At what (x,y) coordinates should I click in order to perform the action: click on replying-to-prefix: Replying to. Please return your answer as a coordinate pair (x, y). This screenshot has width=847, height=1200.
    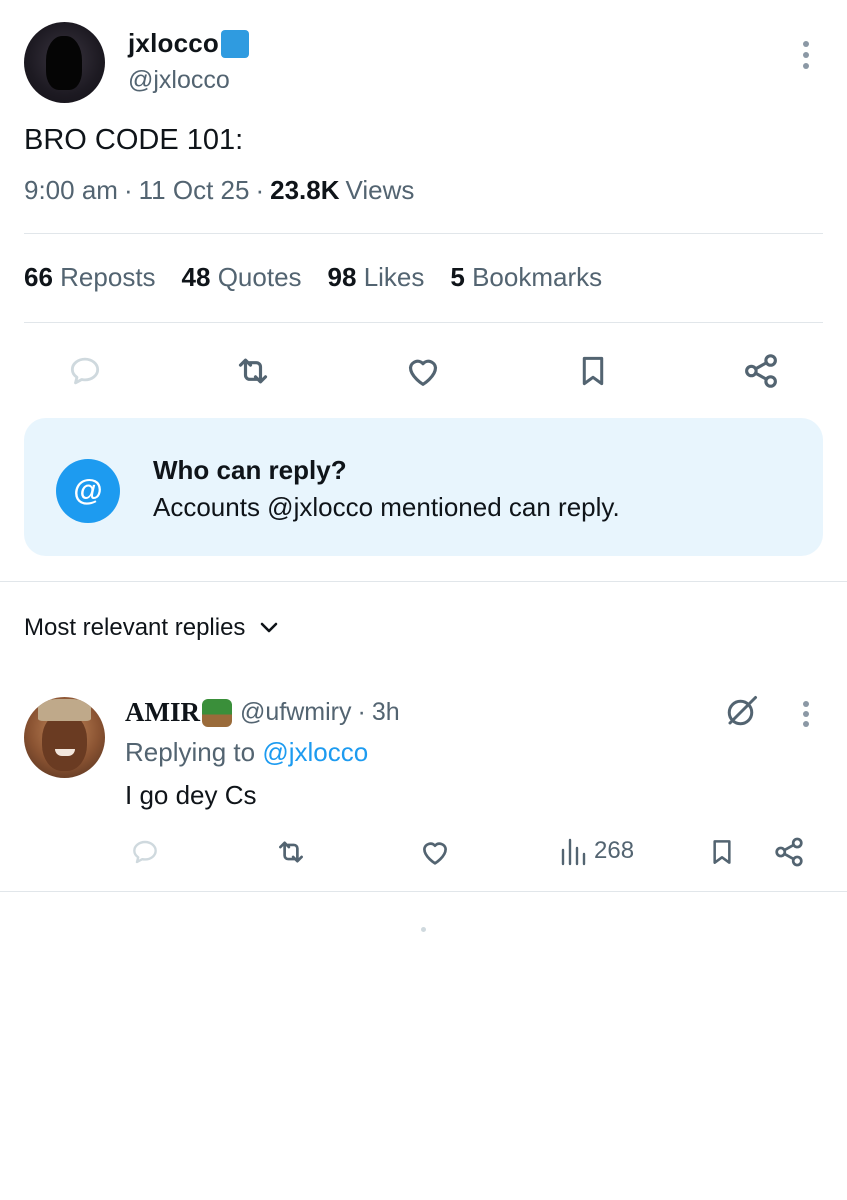
    Looking at the image, I should click on (190, 752).